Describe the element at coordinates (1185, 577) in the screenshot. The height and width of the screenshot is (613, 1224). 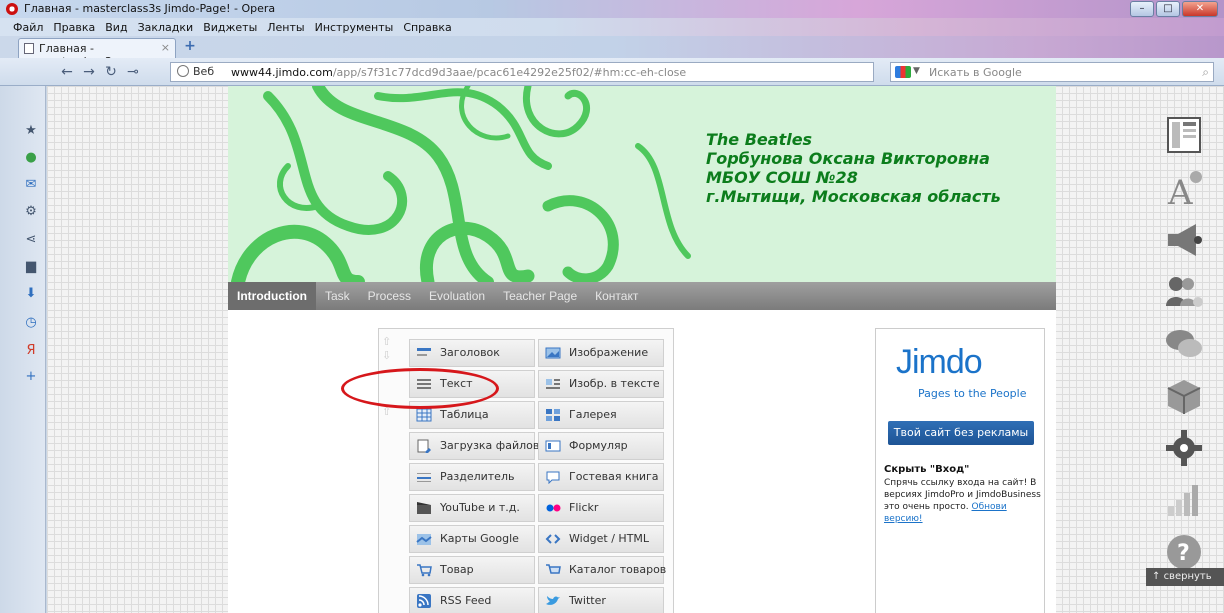
I see `collapse-toolbar-button: ↑ свернуть` at that location.